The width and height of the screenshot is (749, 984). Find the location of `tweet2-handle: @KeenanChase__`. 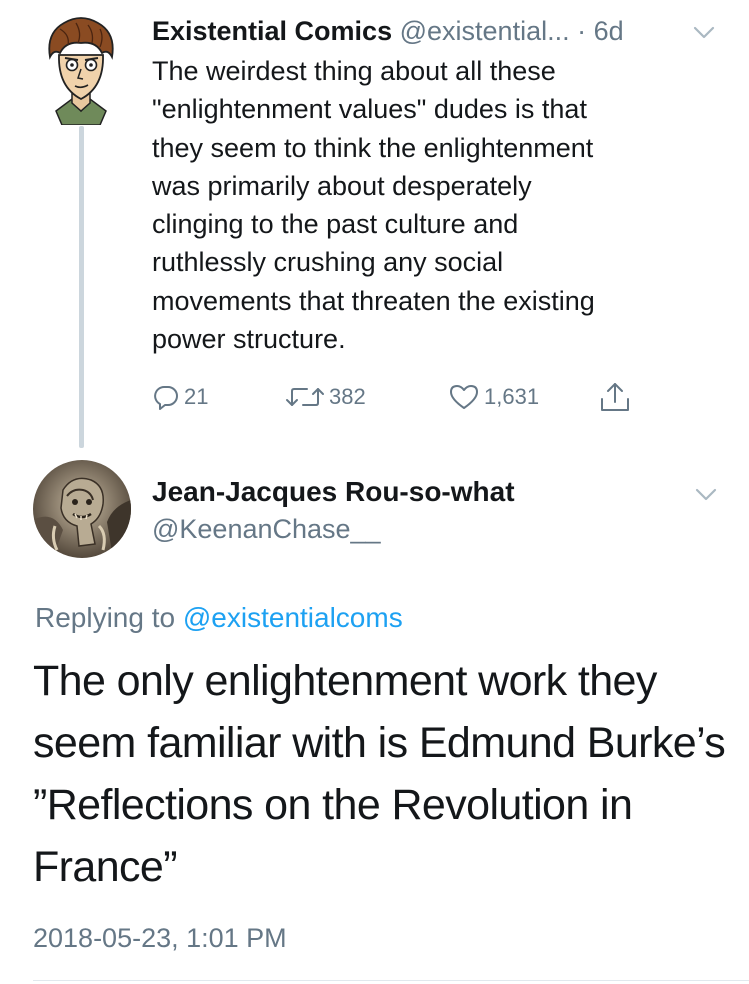

tweet2-handle: @KeenanChase__ is located at coordinates (266, 529).